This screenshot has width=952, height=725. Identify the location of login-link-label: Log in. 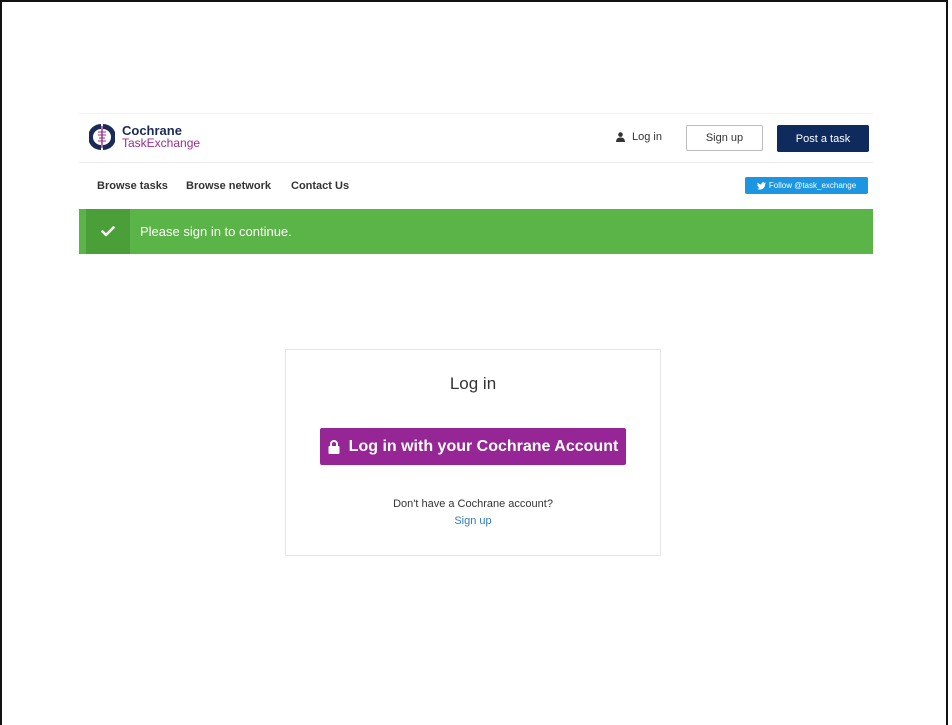
(647, 137).